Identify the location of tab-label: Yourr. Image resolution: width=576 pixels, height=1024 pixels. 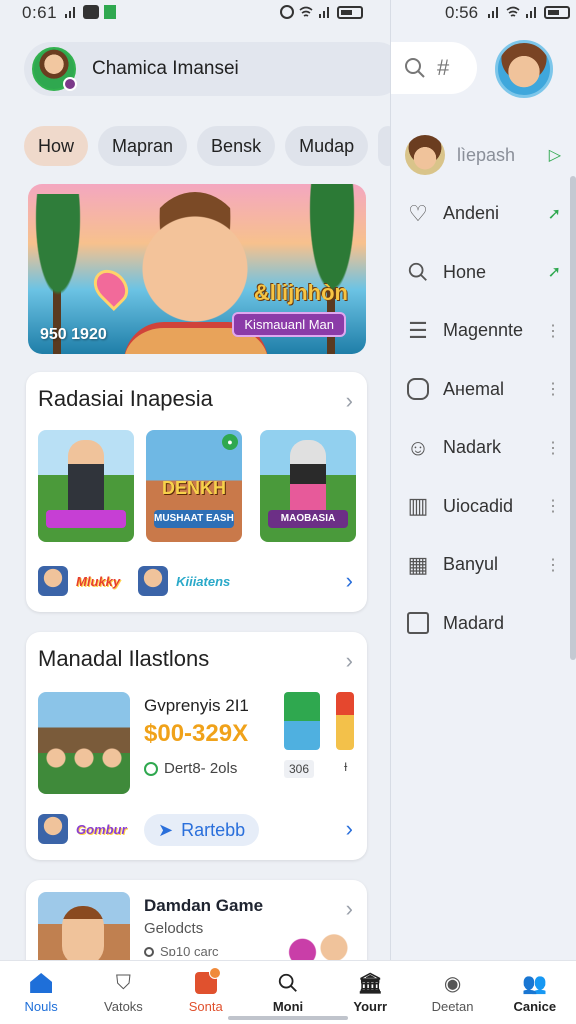
(370, 1006).